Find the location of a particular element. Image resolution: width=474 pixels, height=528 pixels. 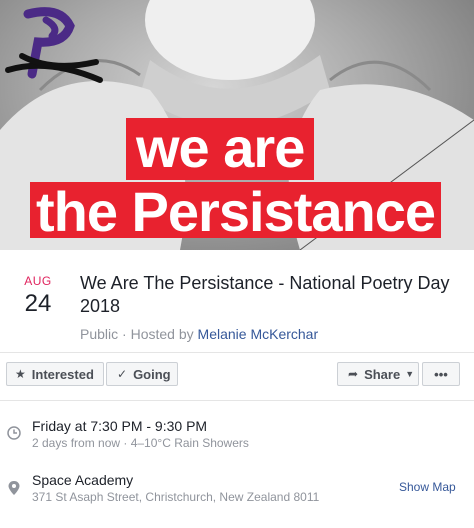

chevron-down-icon: ▼ is located at coordinates (410, 374).